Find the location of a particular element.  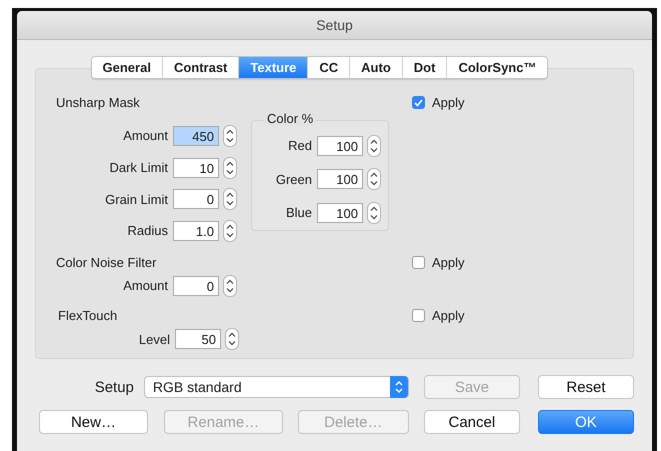

field-label: Blue is located at coordinates (298, 212).